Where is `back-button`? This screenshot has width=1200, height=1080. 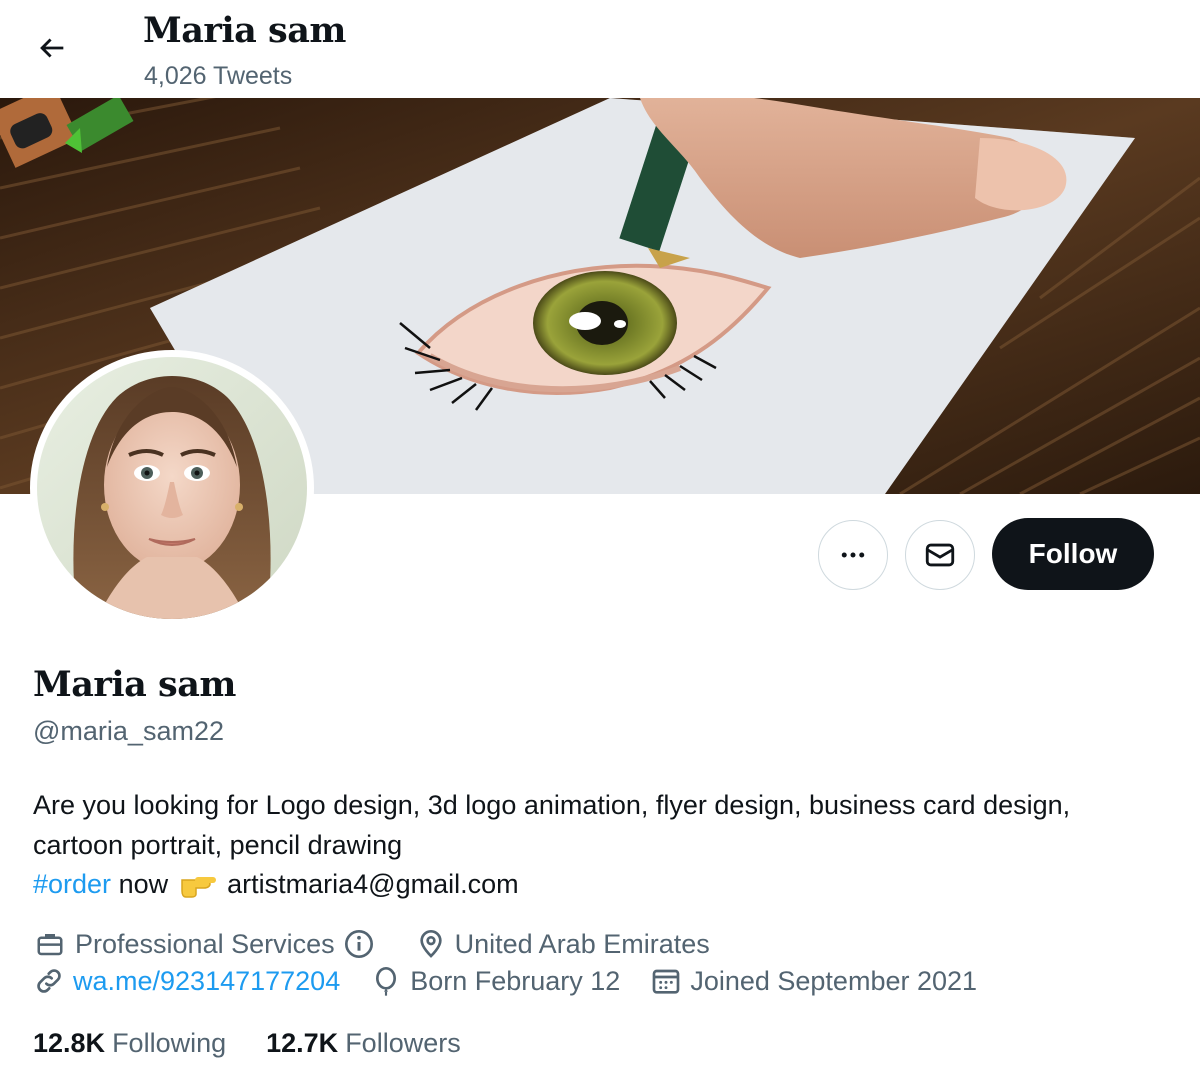
back-button is located at coordinates (52, 48).